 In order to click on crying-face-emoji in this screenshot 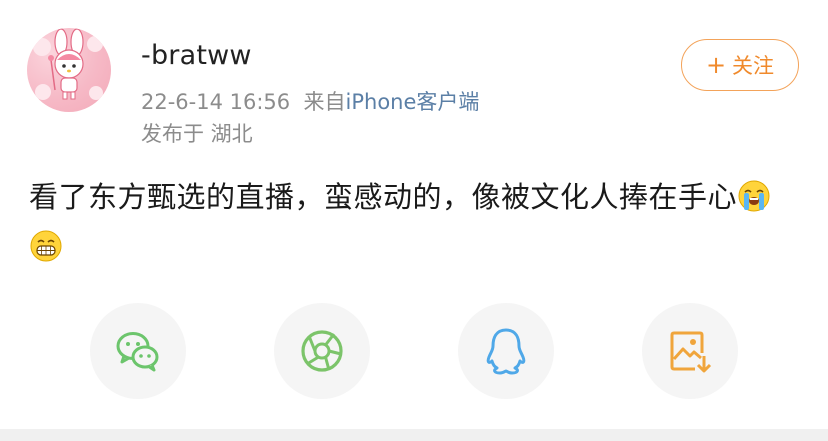, I will do `click(754, 196)`.